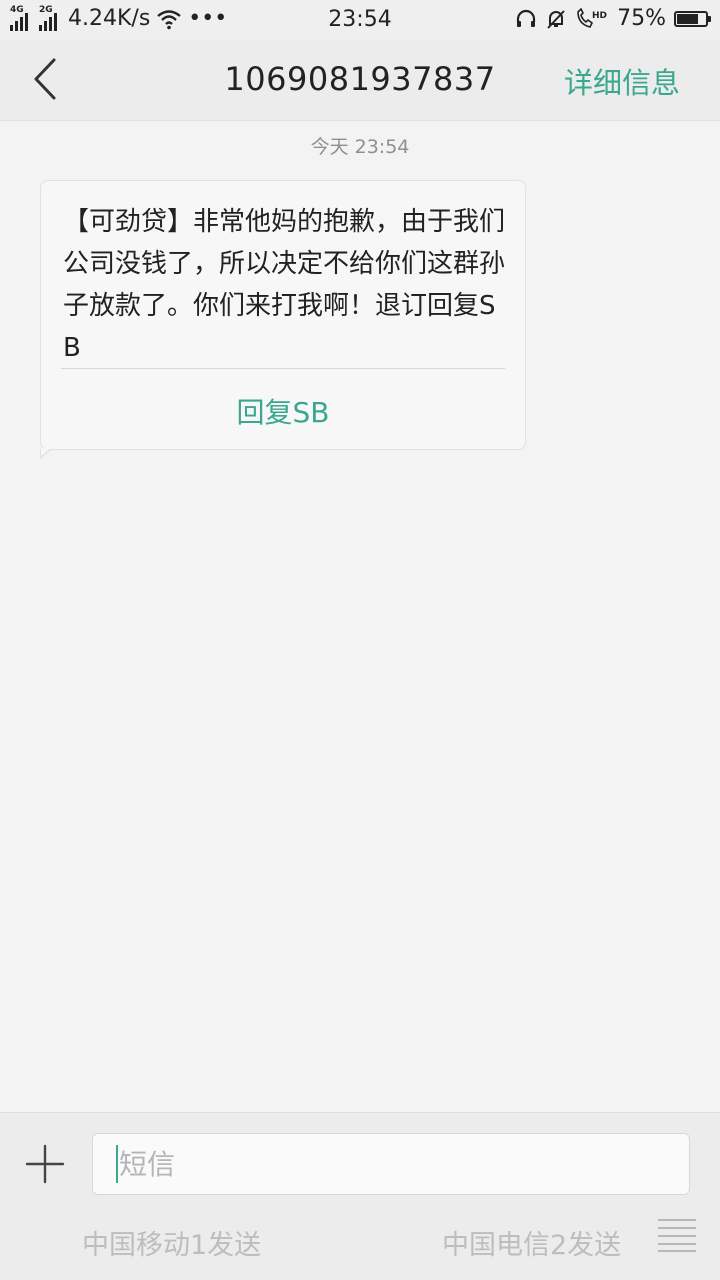 This screenshot has height=1280, width=720. What do you see at coordinates (641, 18) in the screenshot?
I see `battery-percent: 75%` at bounding box center [641, 18].